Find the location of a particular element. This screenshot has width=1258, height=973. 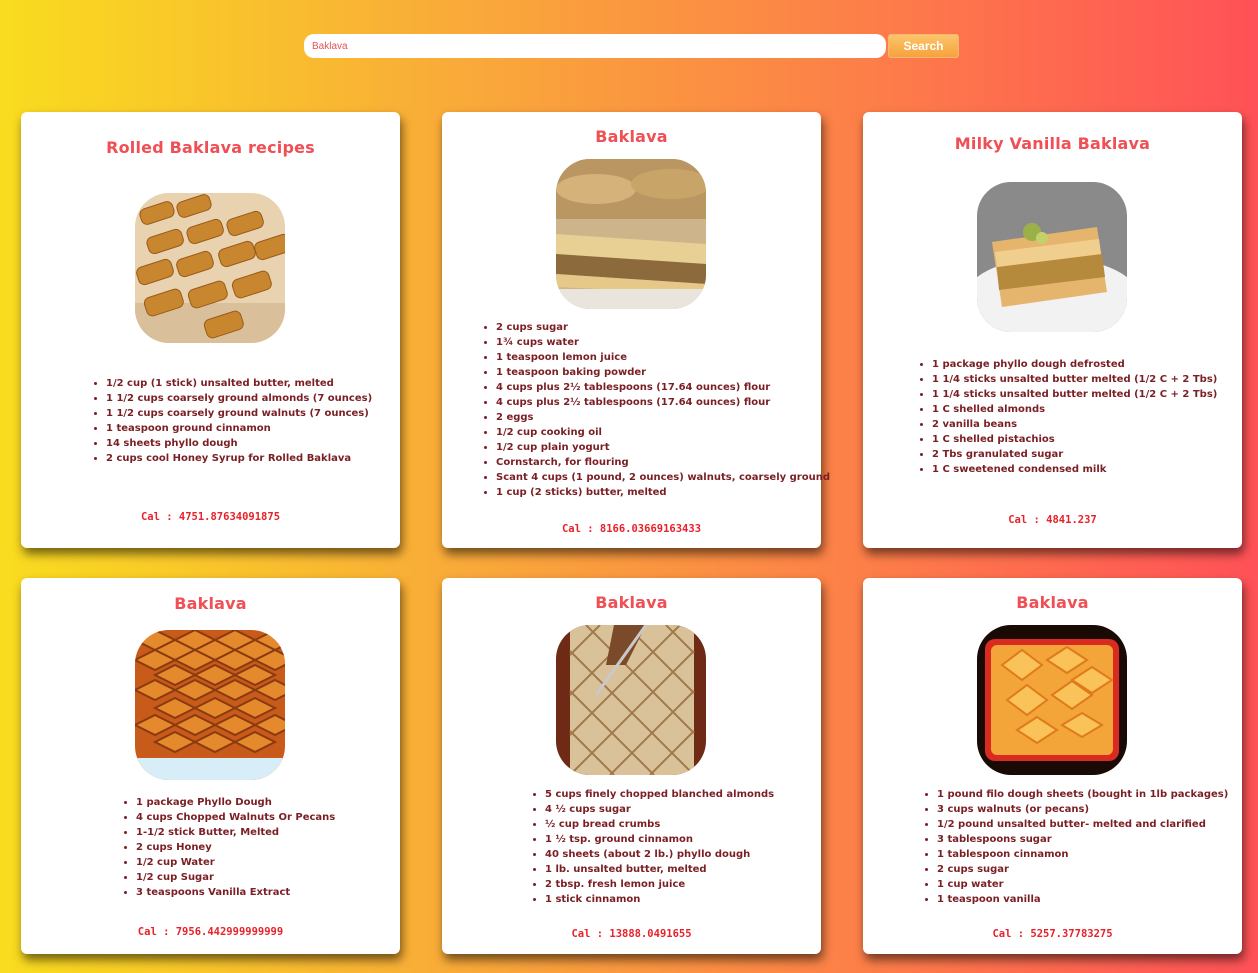

ingredient-item: 4 cups Chopped Walnuts Or Pecans is located at coordinates (235, 817).